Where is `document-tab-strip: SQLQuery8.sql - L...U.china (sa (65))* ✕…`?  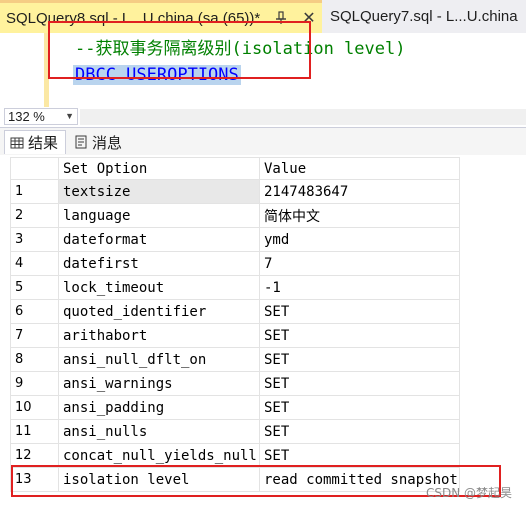
document-tab-strip: SQLQuery8.sql - L...U.china (sa (65))* ✕… is located at coordinates (263, 16).